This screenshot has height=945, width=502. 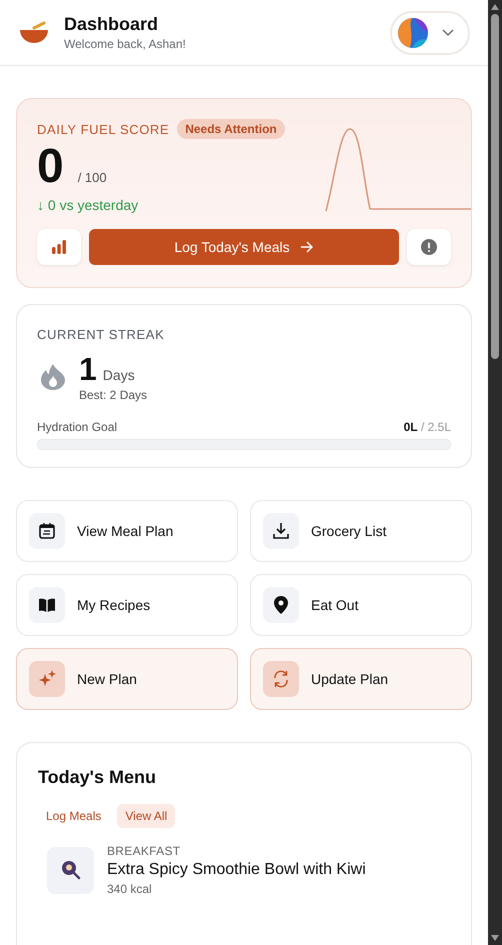 What do you see at coordinates (101, 334) in the screenshot?
I see `streak-label: CURRENT STREAK` at bounding box center [101, 334].